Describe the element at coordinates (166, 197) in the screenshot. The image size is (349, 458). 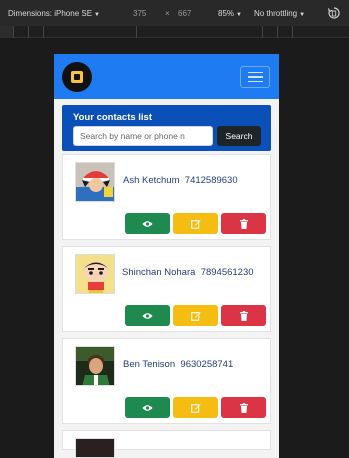
I see `contact-card: Ash Ketchum 7412589630` at that location.